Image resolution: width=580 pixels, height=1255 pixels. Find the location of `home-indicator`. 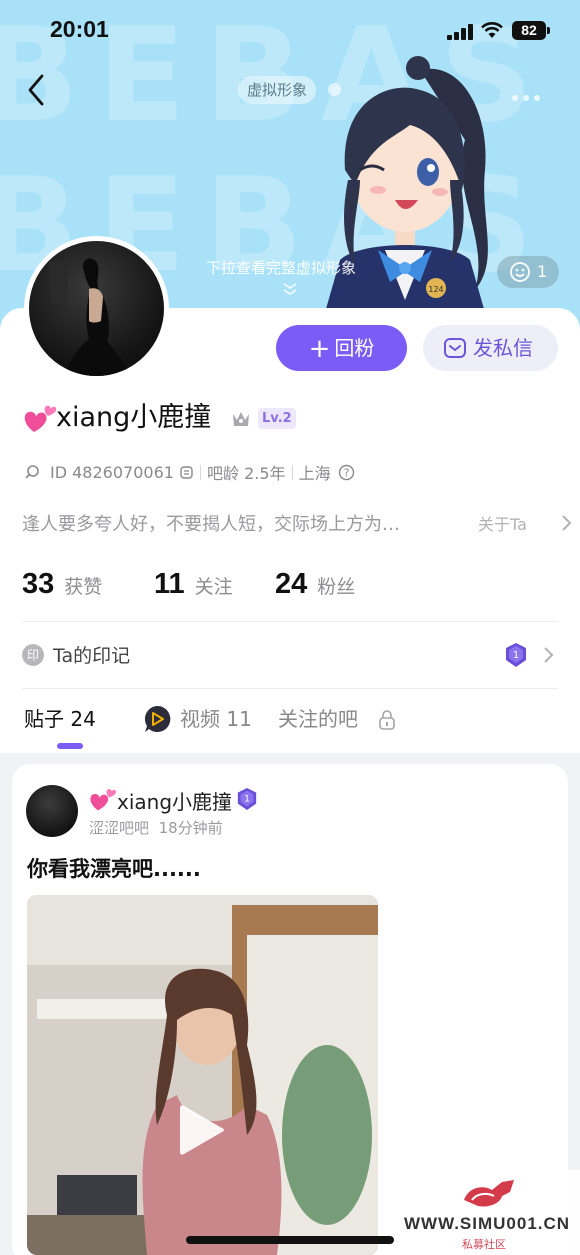

home-indicator is located at coordinates (290, 1240).